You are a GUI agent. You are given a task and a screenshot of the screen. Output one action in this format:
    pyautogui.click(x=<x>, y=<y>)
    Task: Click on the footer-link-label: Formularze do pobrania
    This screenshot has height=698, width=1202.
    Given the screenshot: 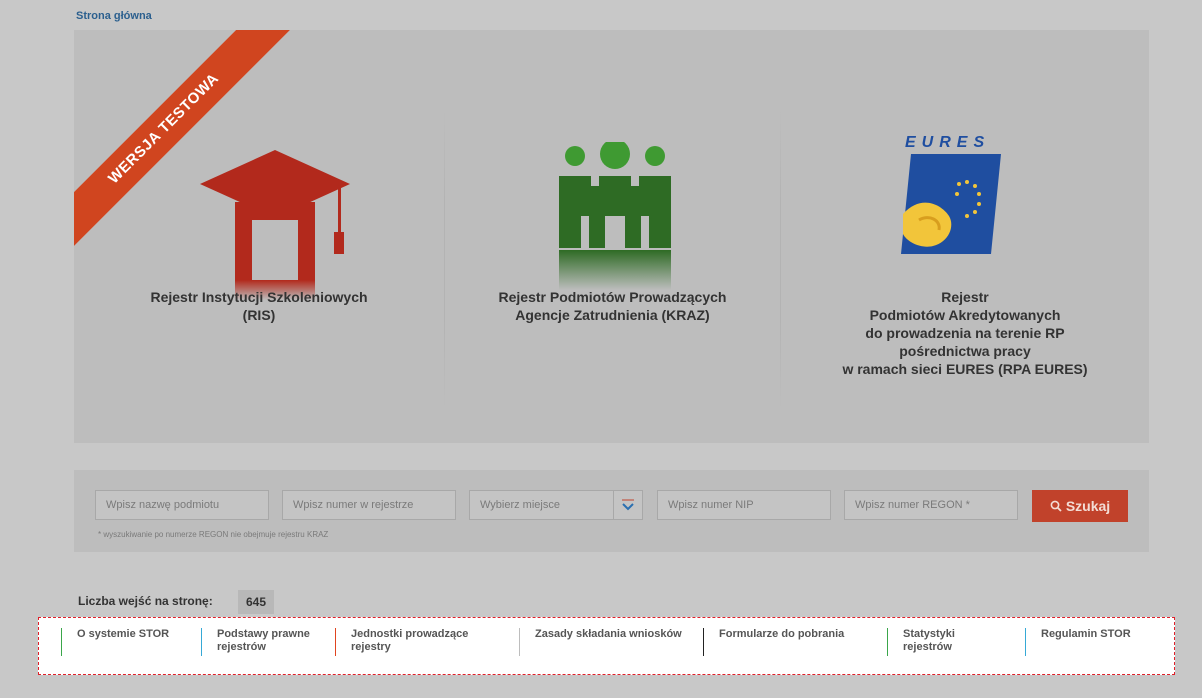 What is the action you would take?
    pyautogui.click(x=782, y=634)
    